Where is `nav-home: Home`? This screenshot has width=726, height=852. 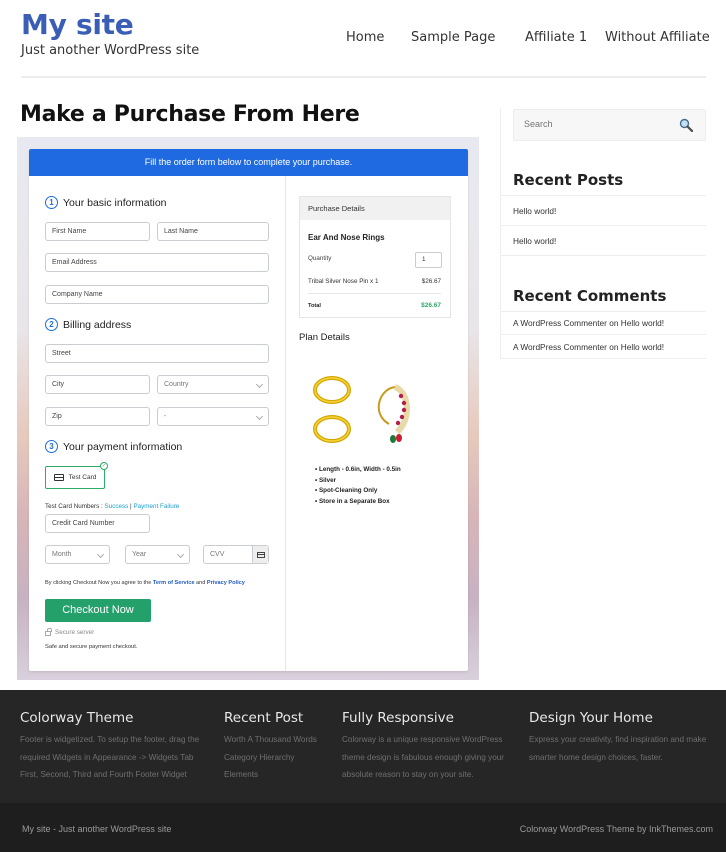
nav-home: Home is located at coordinates (365, 37).